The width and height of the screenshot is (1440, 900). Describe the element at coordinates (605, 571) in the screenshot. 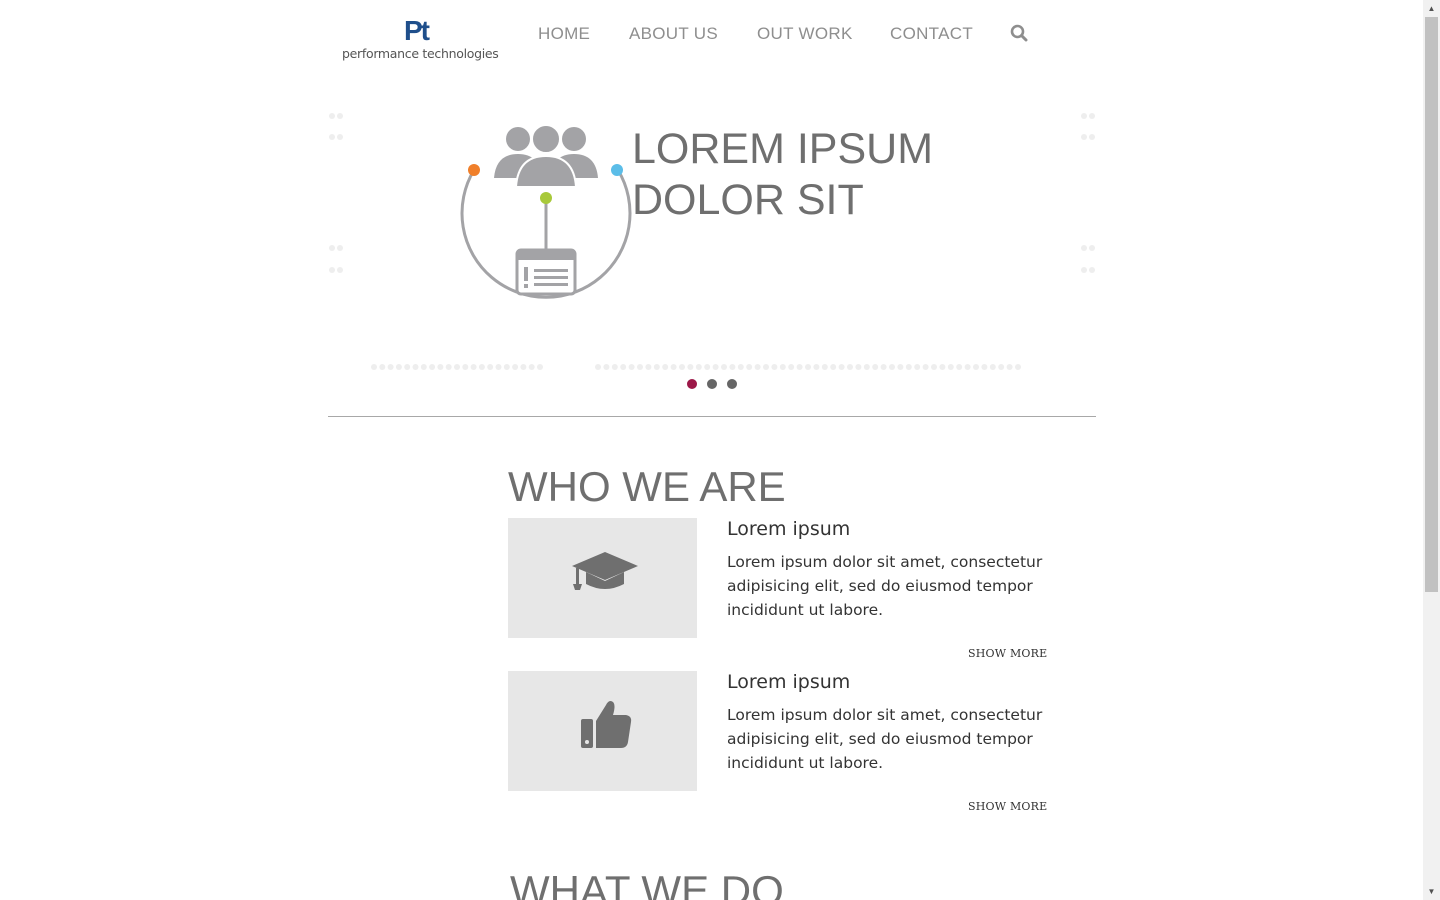

I see `graduation-cap-icon` at that location.